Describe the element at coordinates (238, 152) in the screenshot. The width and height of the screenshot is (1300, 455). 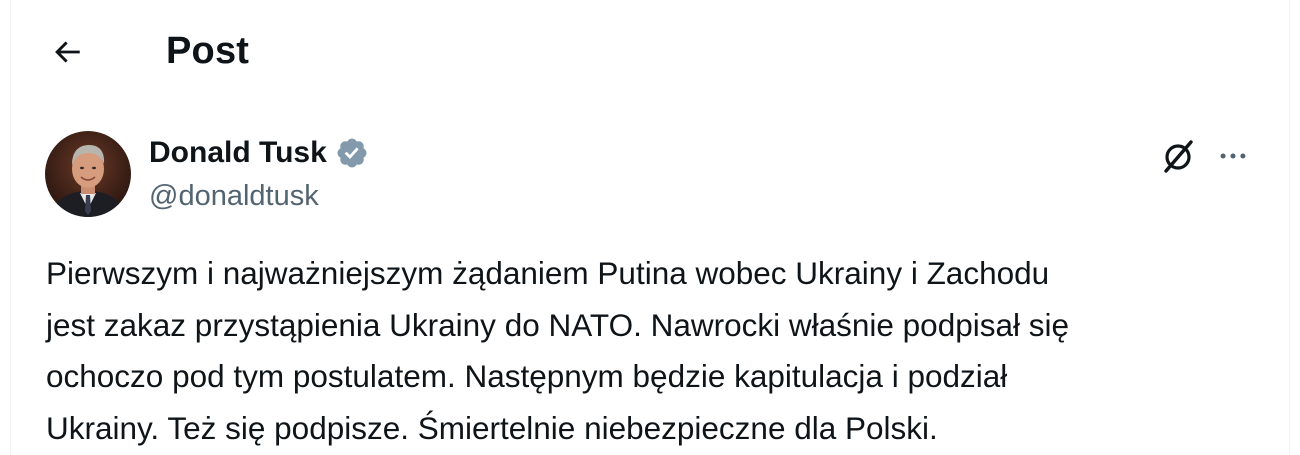
I see `author-name: Donald Tusk` at that location.